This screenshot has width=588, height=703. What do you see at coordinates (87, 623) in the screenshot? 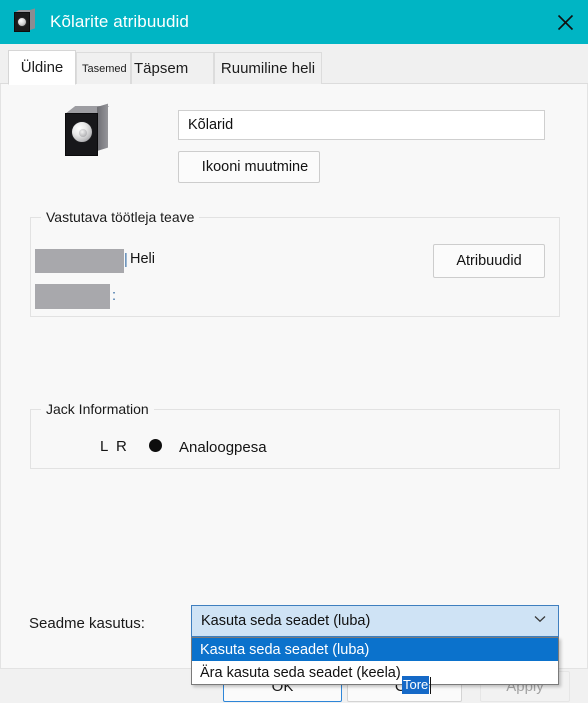
I see `device-usage-label: Seadme kasutus:` at bounding box center [87, 623].